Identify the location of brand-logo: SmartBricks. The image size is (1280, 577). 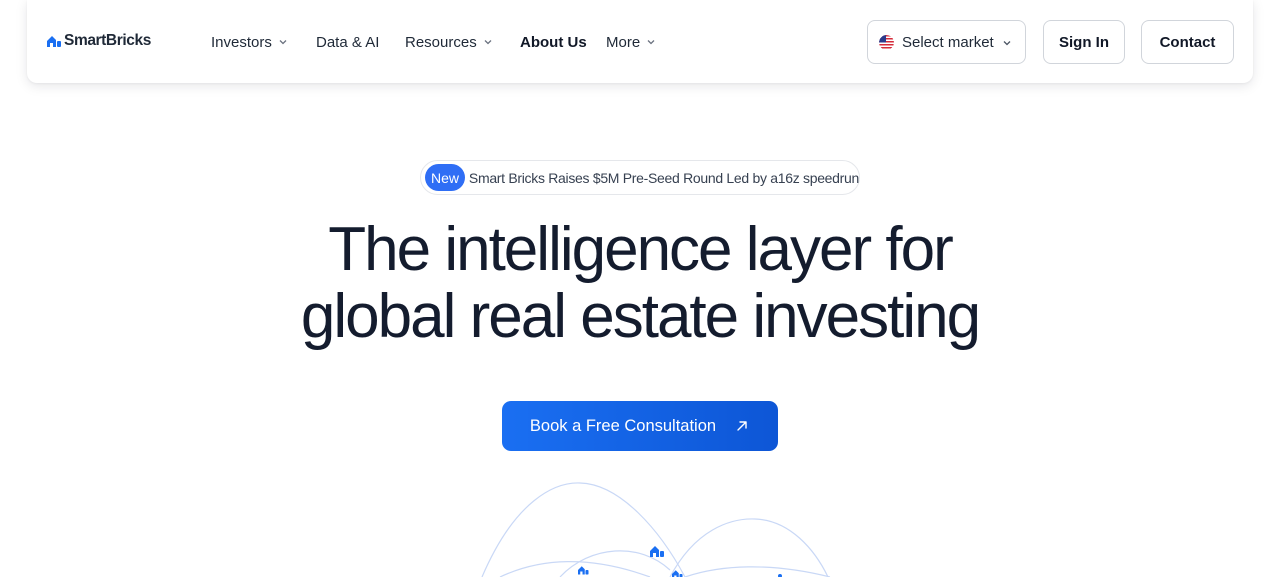
(98, 41).